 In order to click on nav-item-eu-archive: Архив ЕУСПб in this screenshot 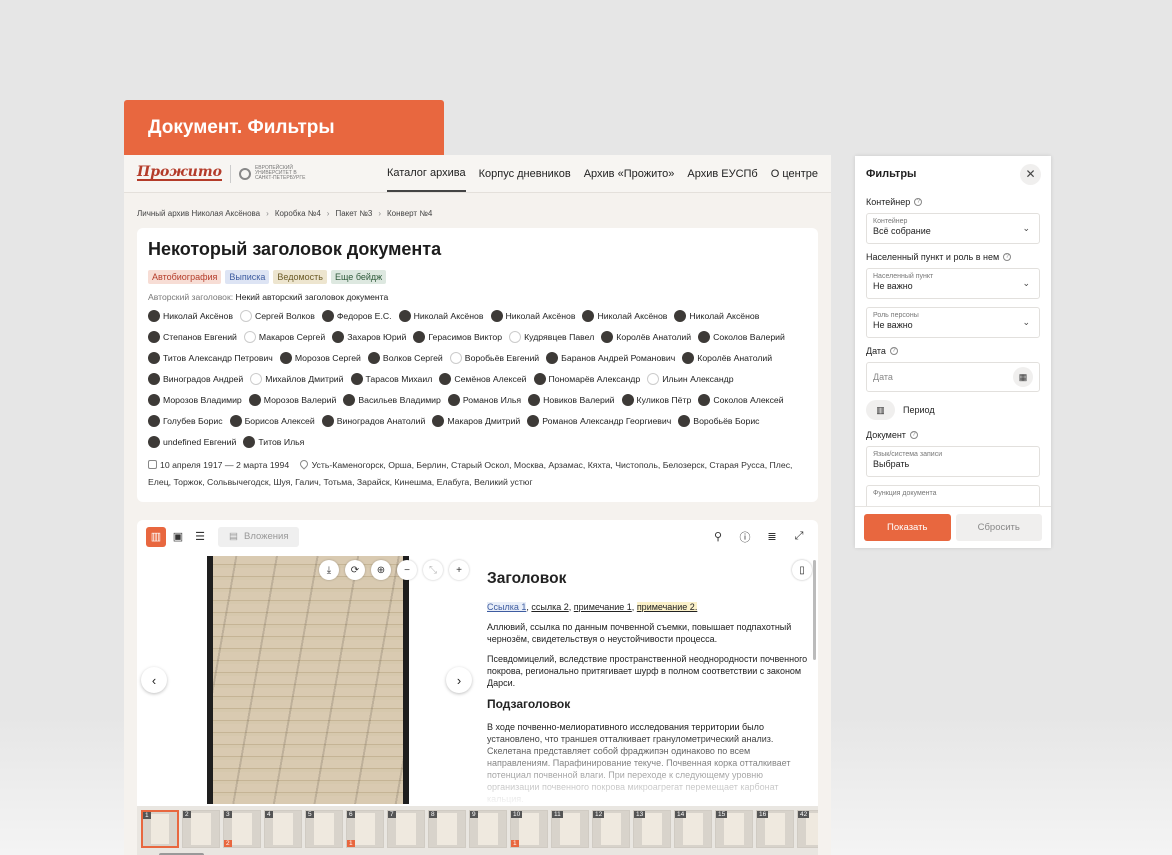, I will do `click(722, 174)`.